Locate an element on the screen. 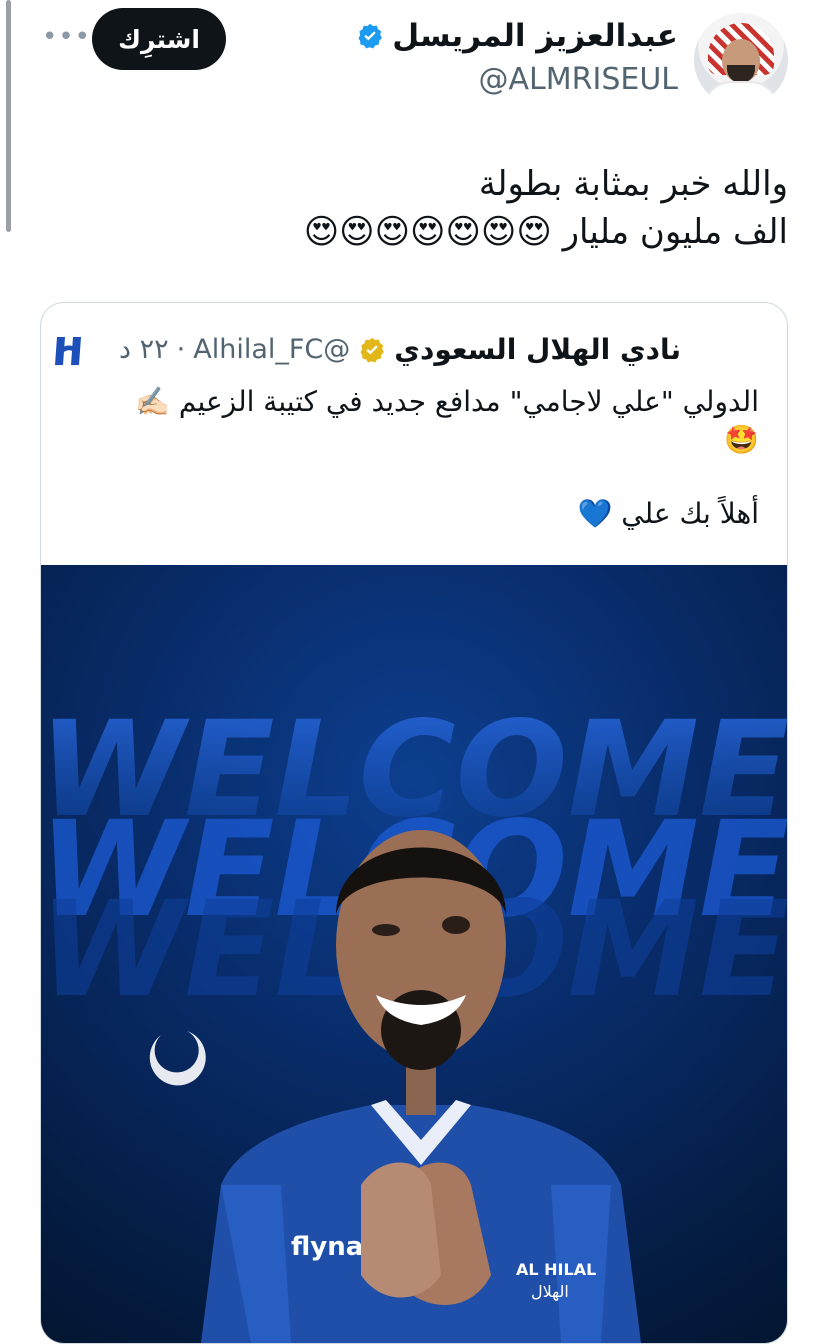  quoted-tweet-time: ٢٢ د is located at coordinates (144, 349).